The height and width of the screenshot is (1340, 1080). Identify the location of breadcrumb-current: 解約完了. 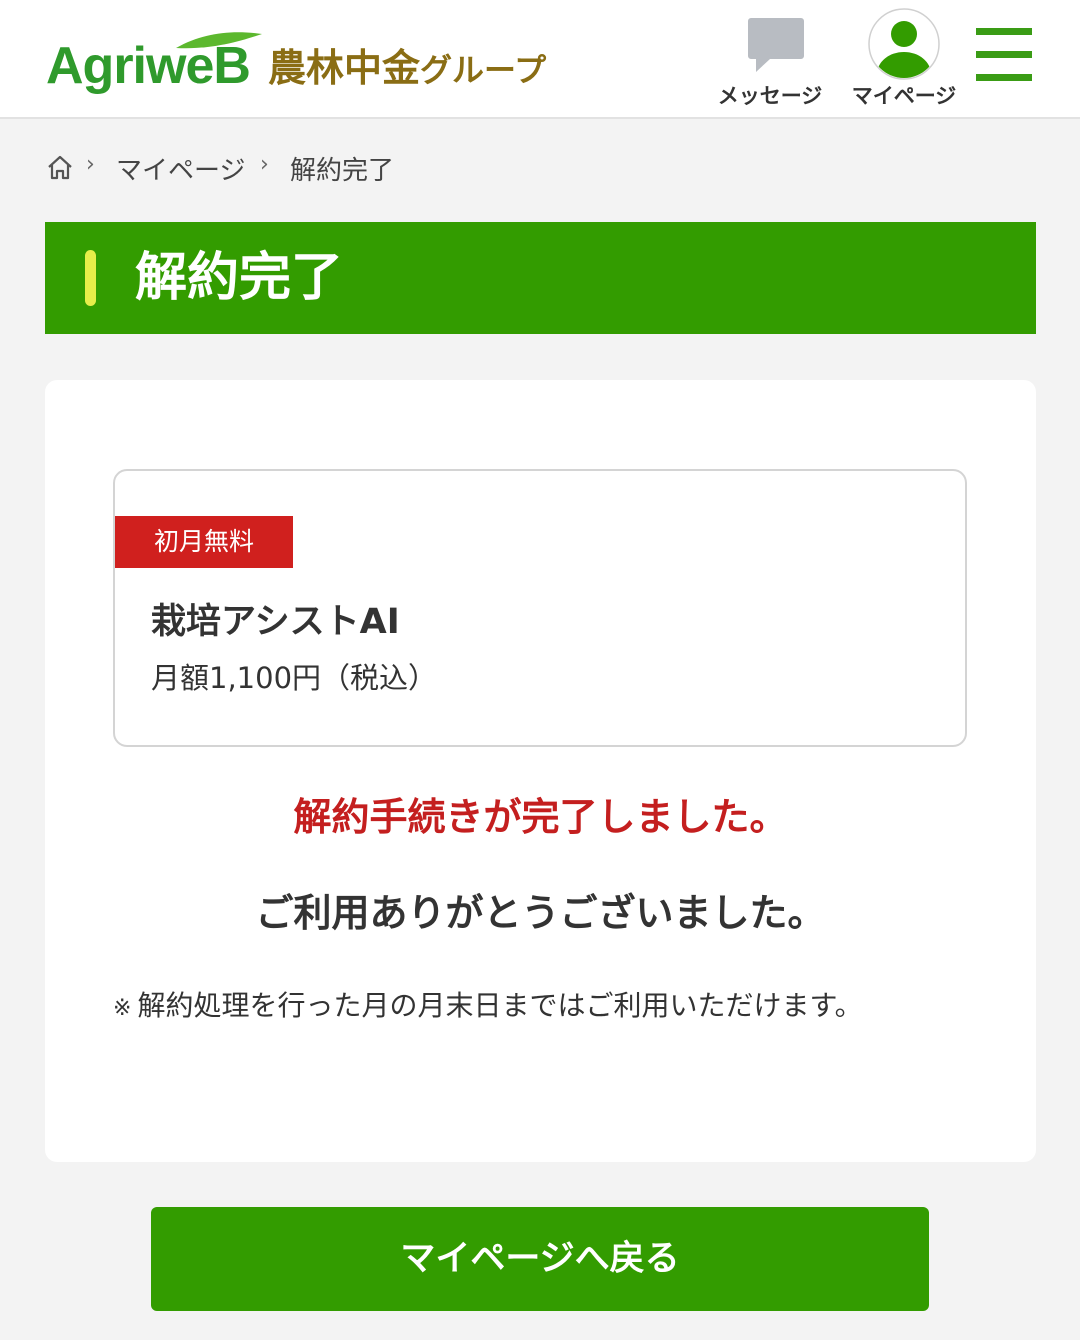
(342, 171).